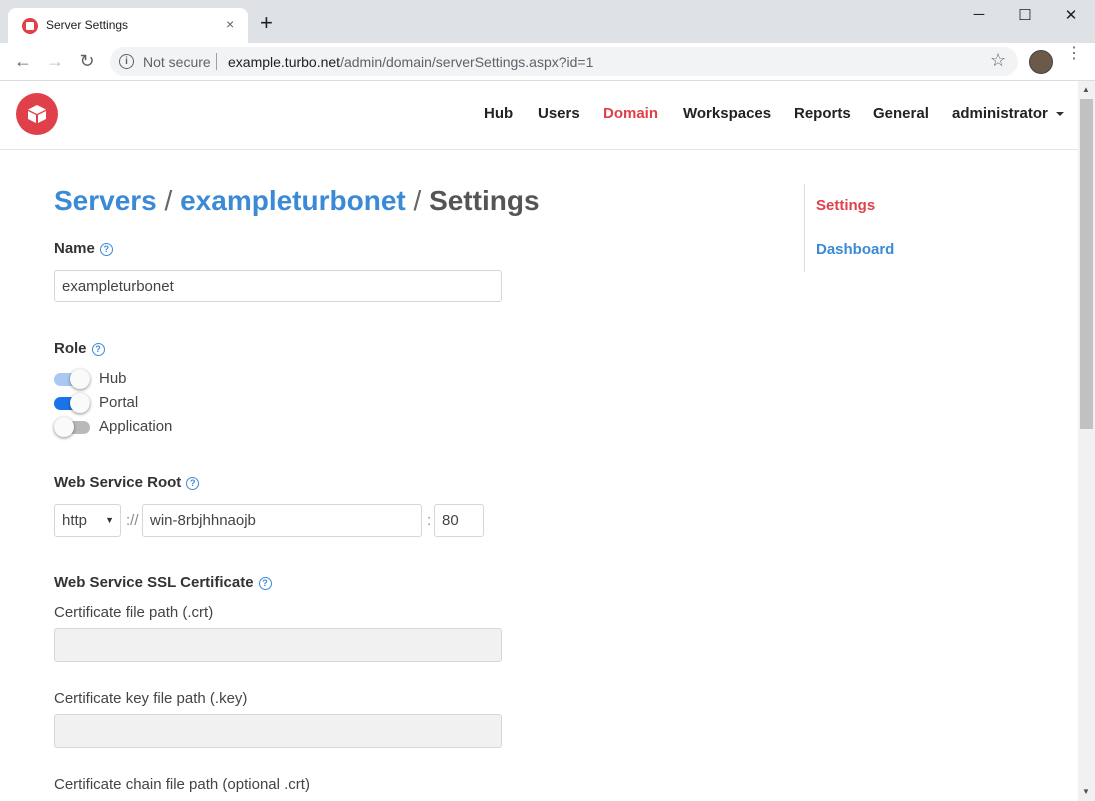 This screenshot has height=801, width=1095. I want to click on host-input: win-8rbjhhnaojb, so click(282, 520).